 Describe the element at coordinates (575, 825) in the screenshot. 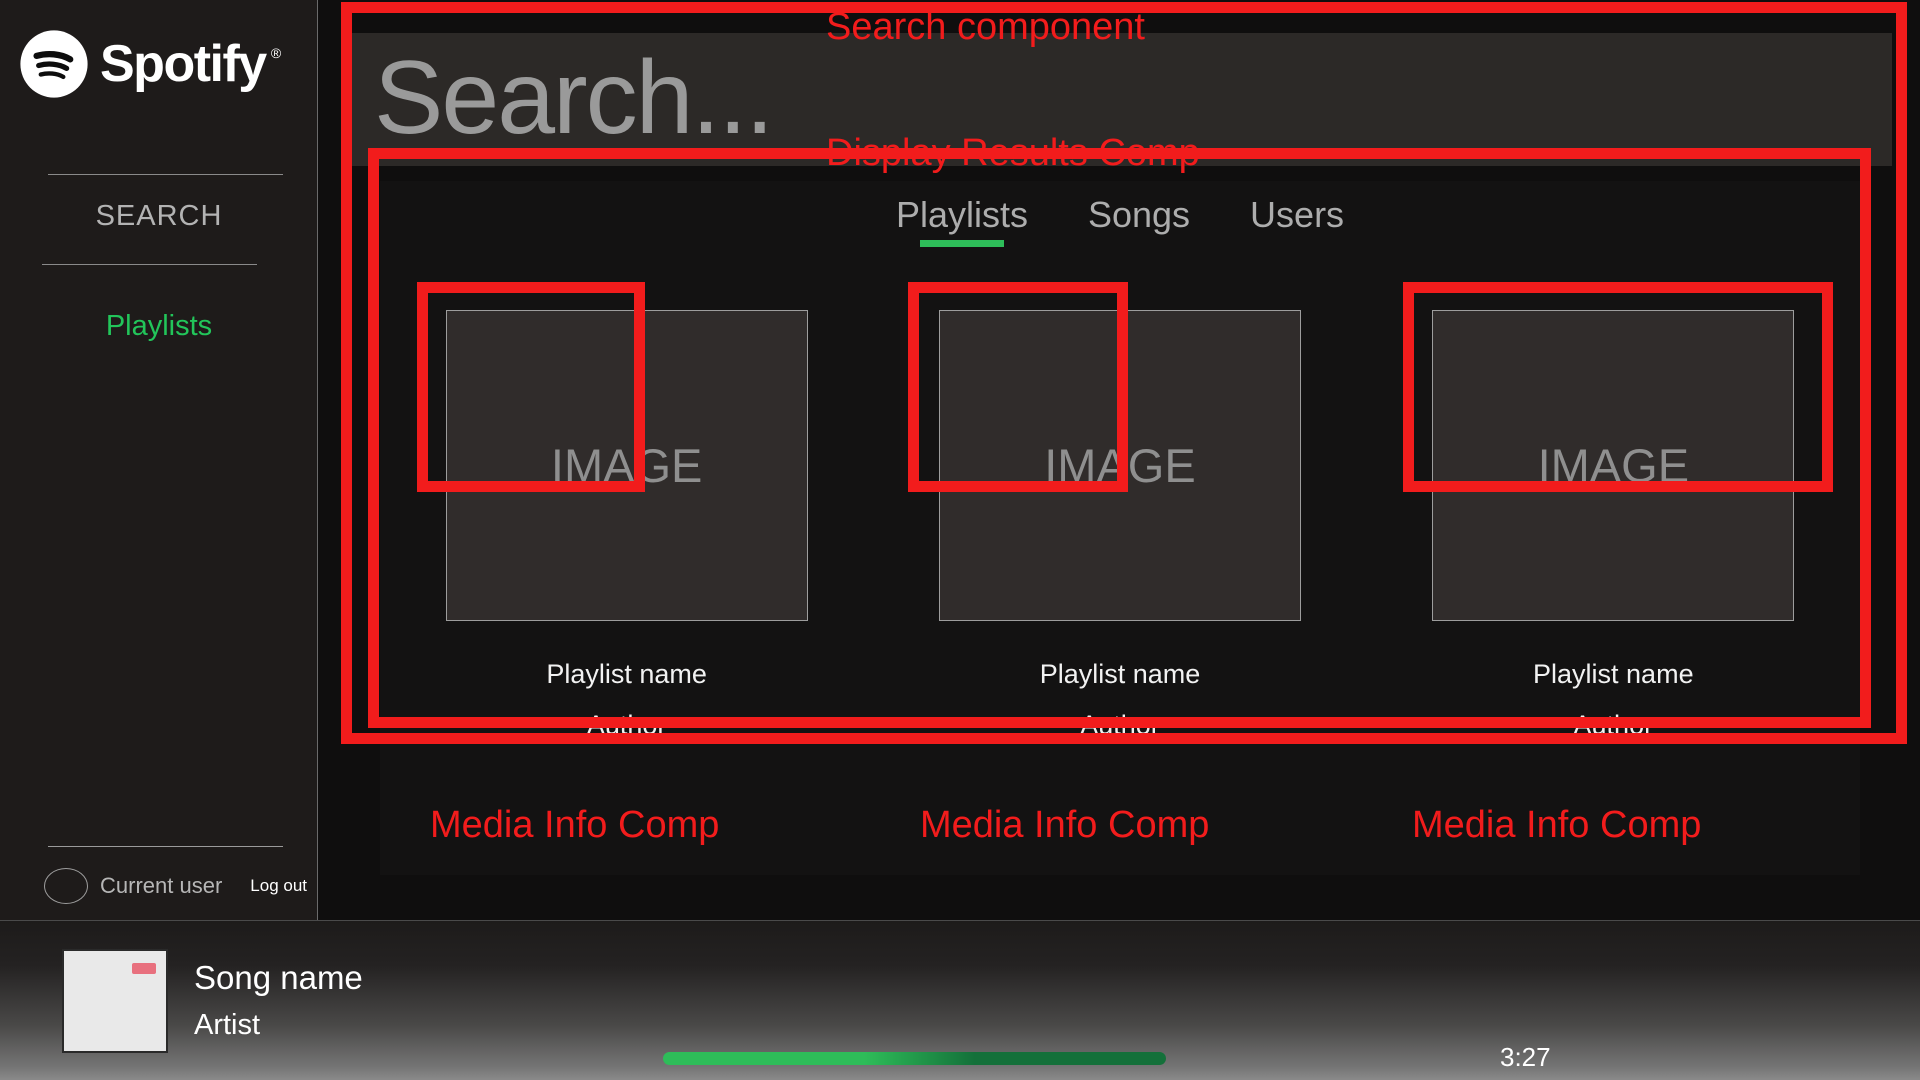

I see `annotation-label-media-info-1: Media Info Comp` at that location.